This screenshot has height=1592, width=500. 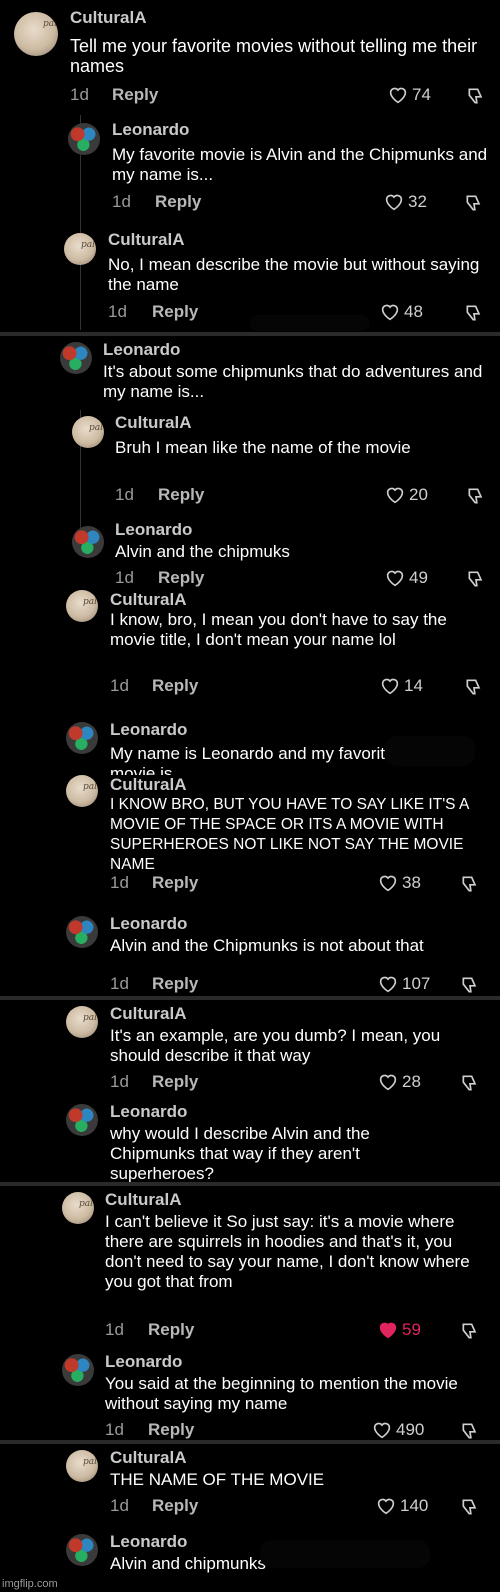 I want to click on like-button: 140, so click(x=402, y=1506).